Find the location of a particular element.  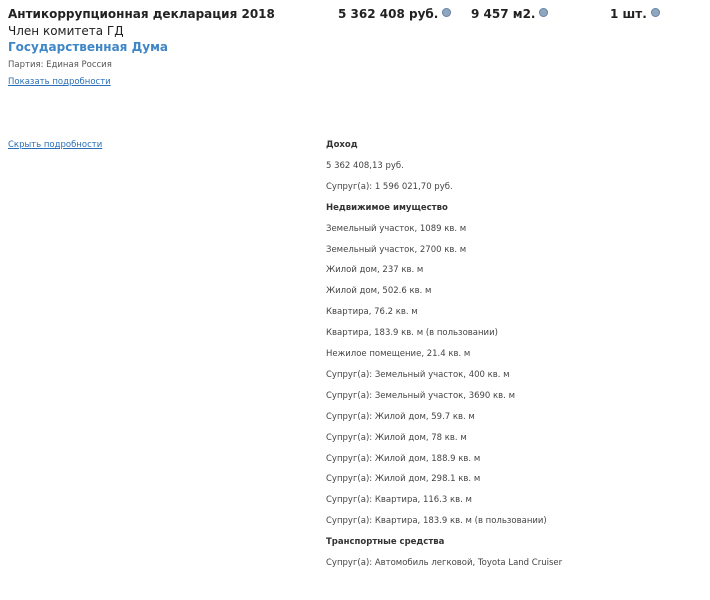

income-value: 5 362 408 руб. is located at coordinates (388, 14).